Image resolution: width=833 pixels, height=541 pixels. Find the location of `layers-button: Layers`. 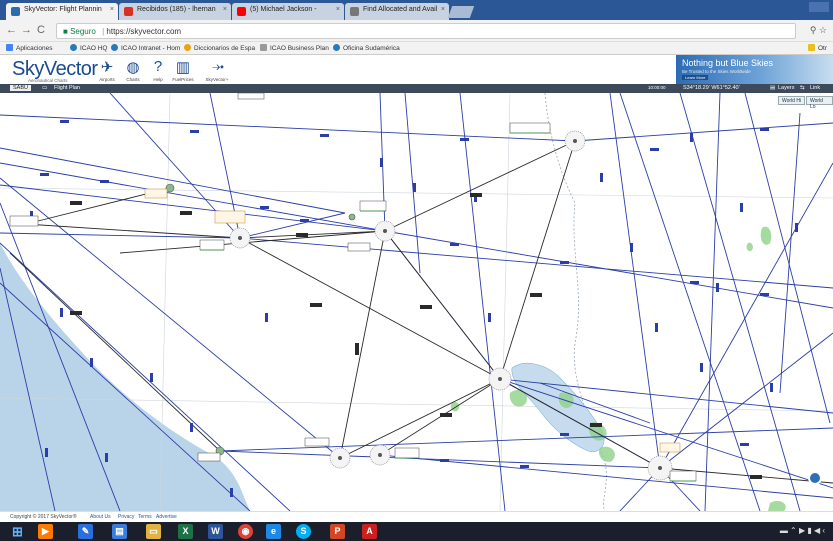

layers-button: Layers is located at coordinates (786, 88).